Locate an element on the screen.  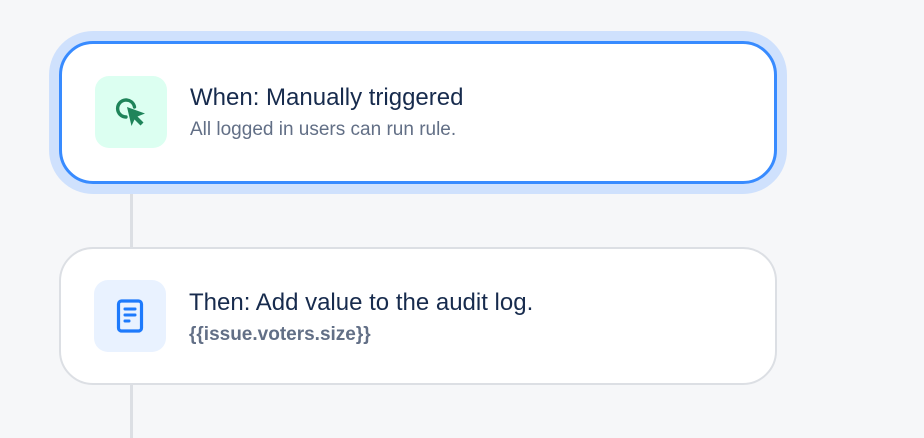
trigger-icon-container is located at coordinates (131, 112).